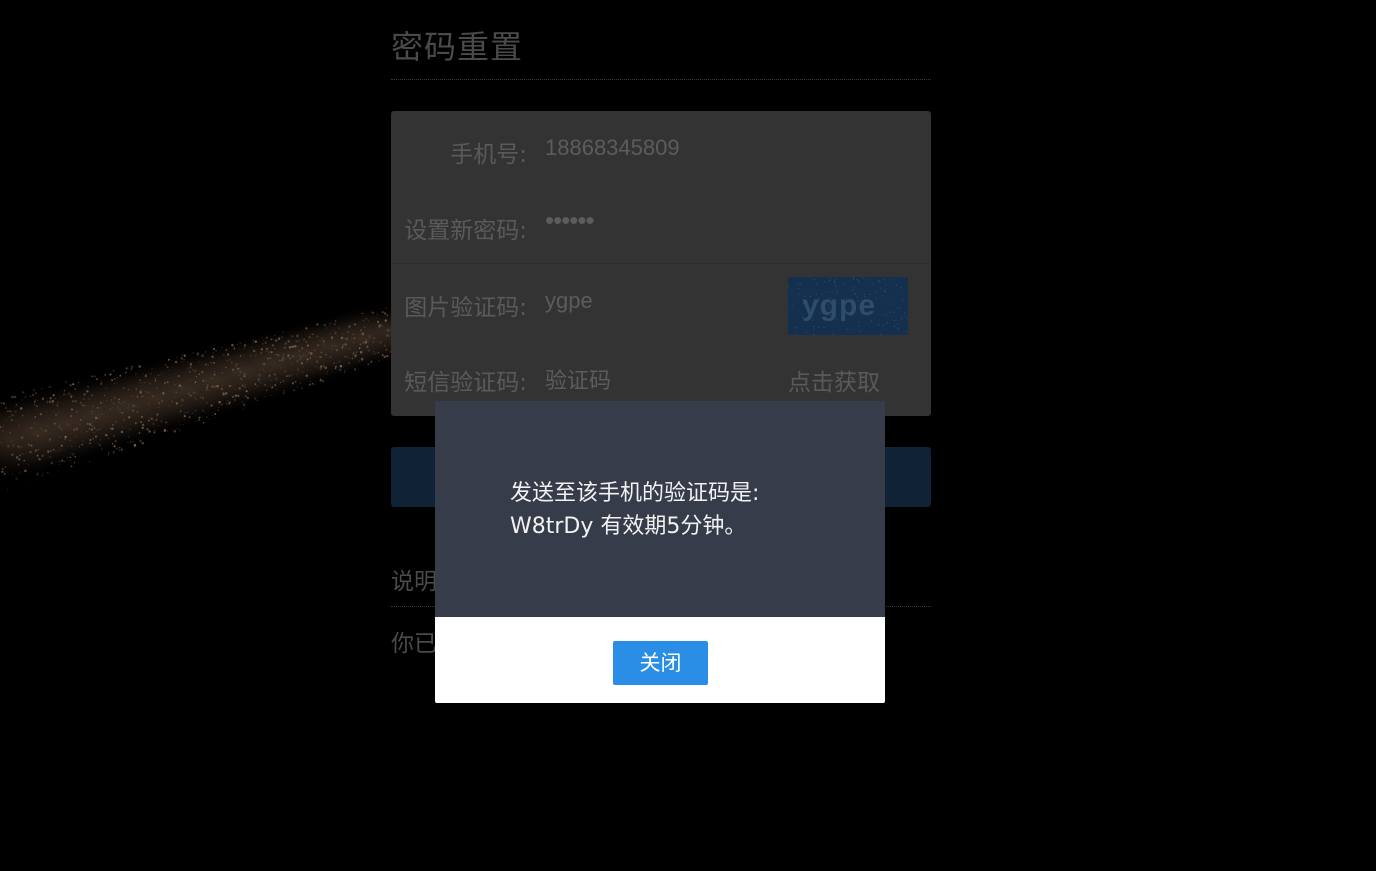 This screenshot has height=871, width=1376. Describe the element at coordinates (488, 155) in the screenshot. I see `phone-label: 手机号:` at that location.